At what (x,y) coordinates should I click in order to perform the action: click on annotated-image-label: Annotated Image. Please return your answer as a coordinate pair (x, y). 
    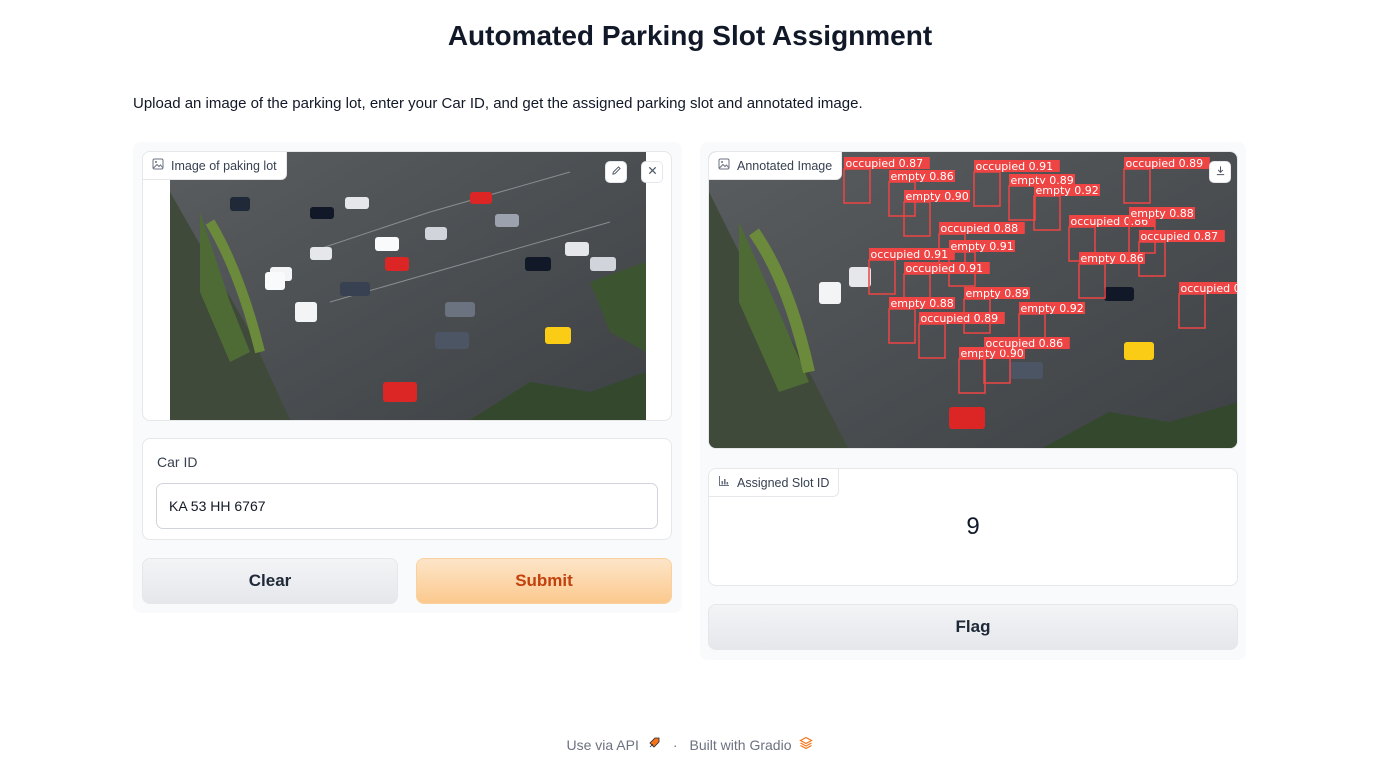
    Looking at the image, I should click on (776, 166).